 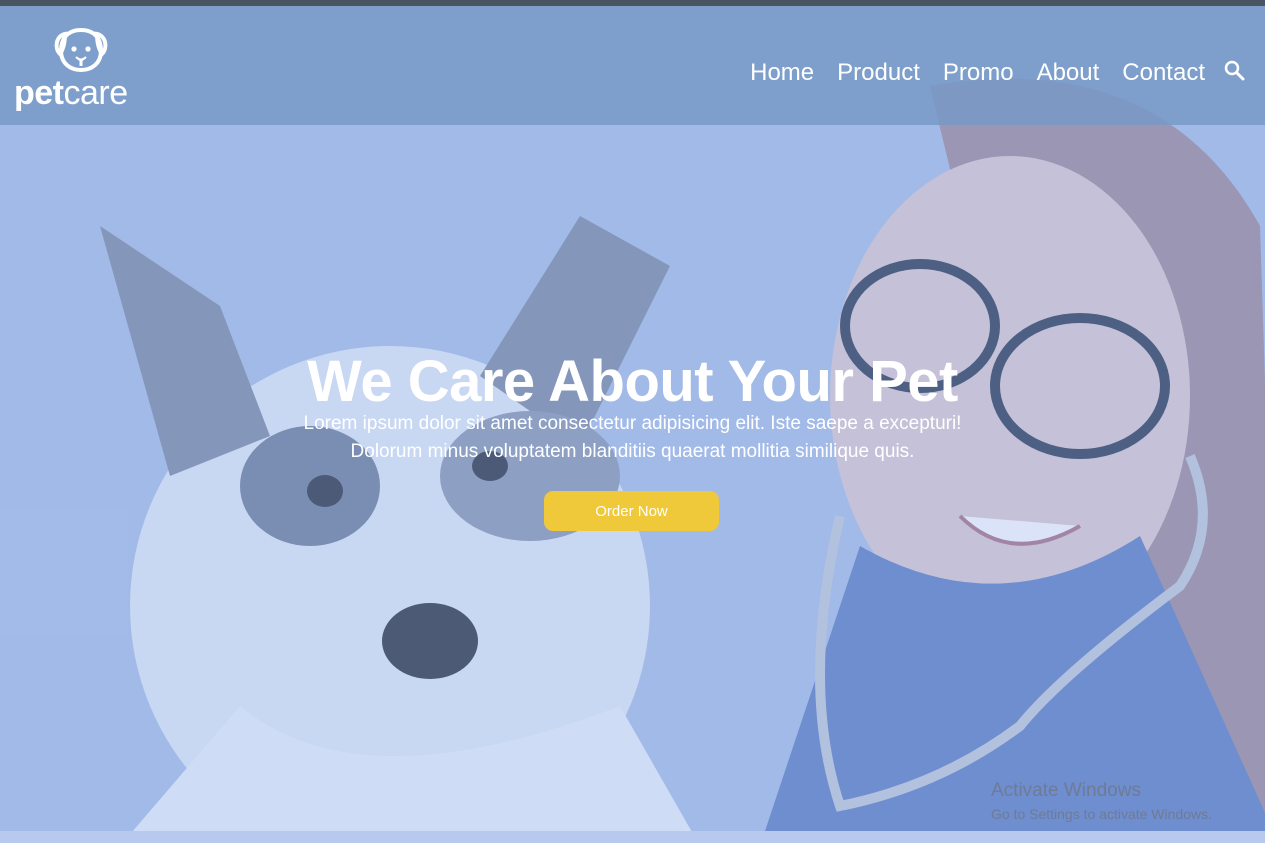 I want to click on dog-face-icon, so click(x=81, y=50).